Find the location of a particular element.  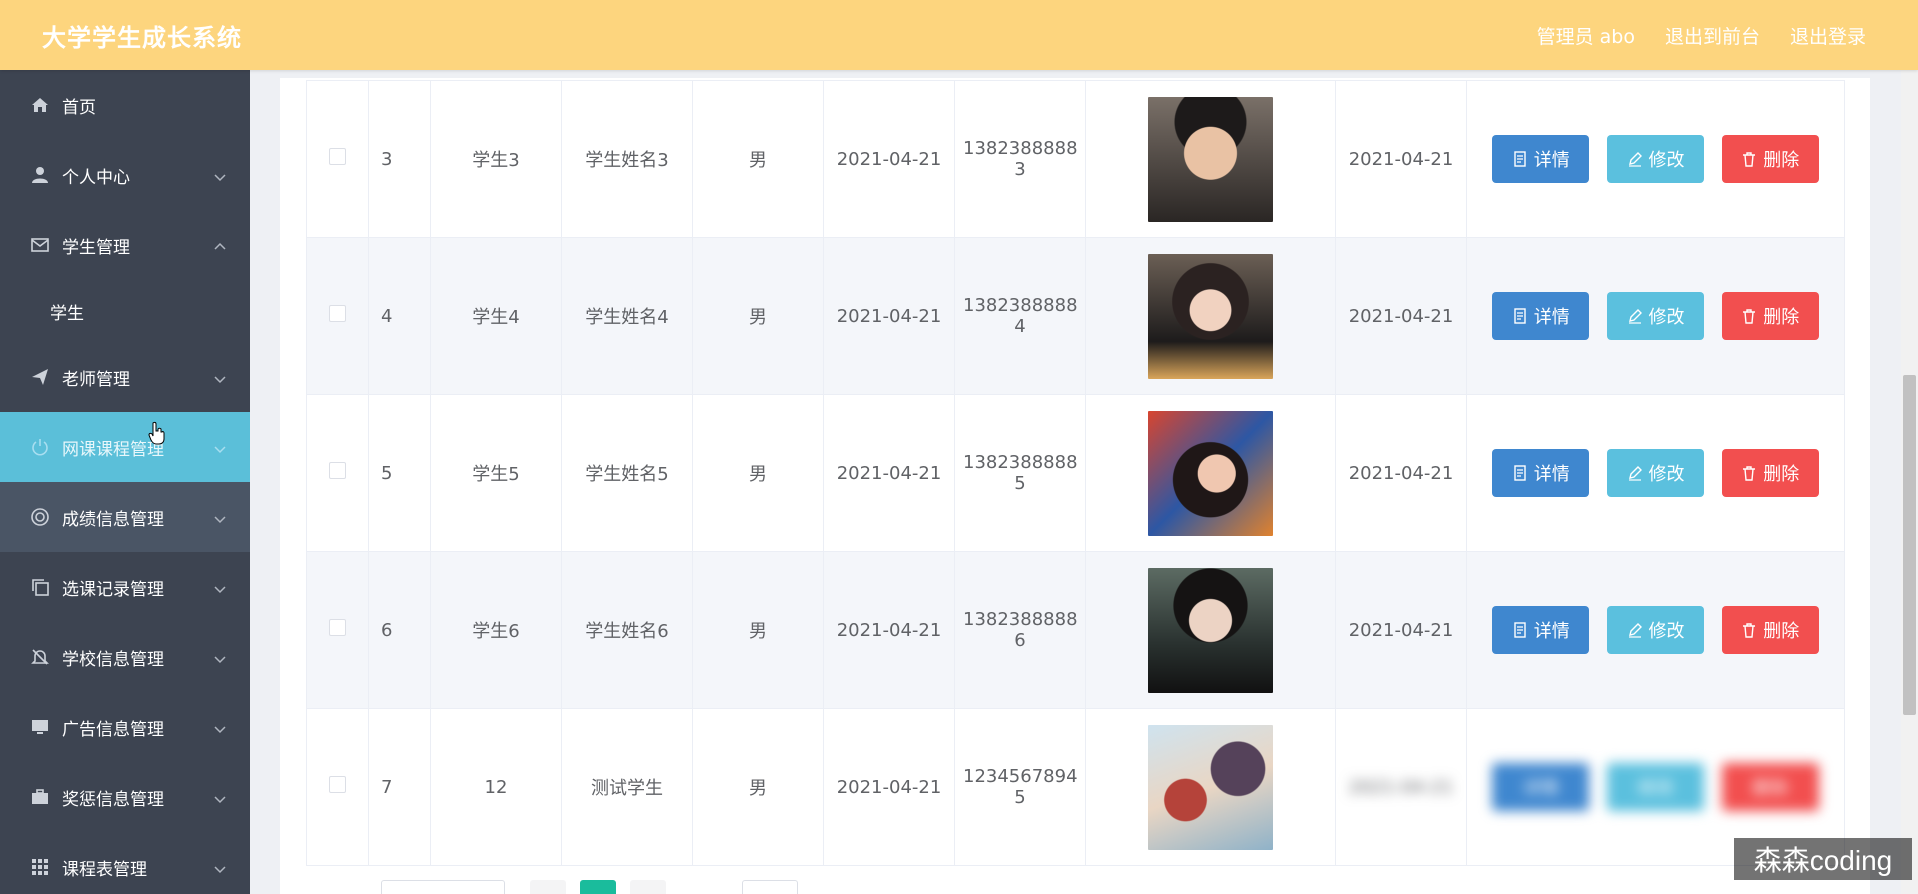

student-name: 学生姓名3 is located at coordinates (627, 159).